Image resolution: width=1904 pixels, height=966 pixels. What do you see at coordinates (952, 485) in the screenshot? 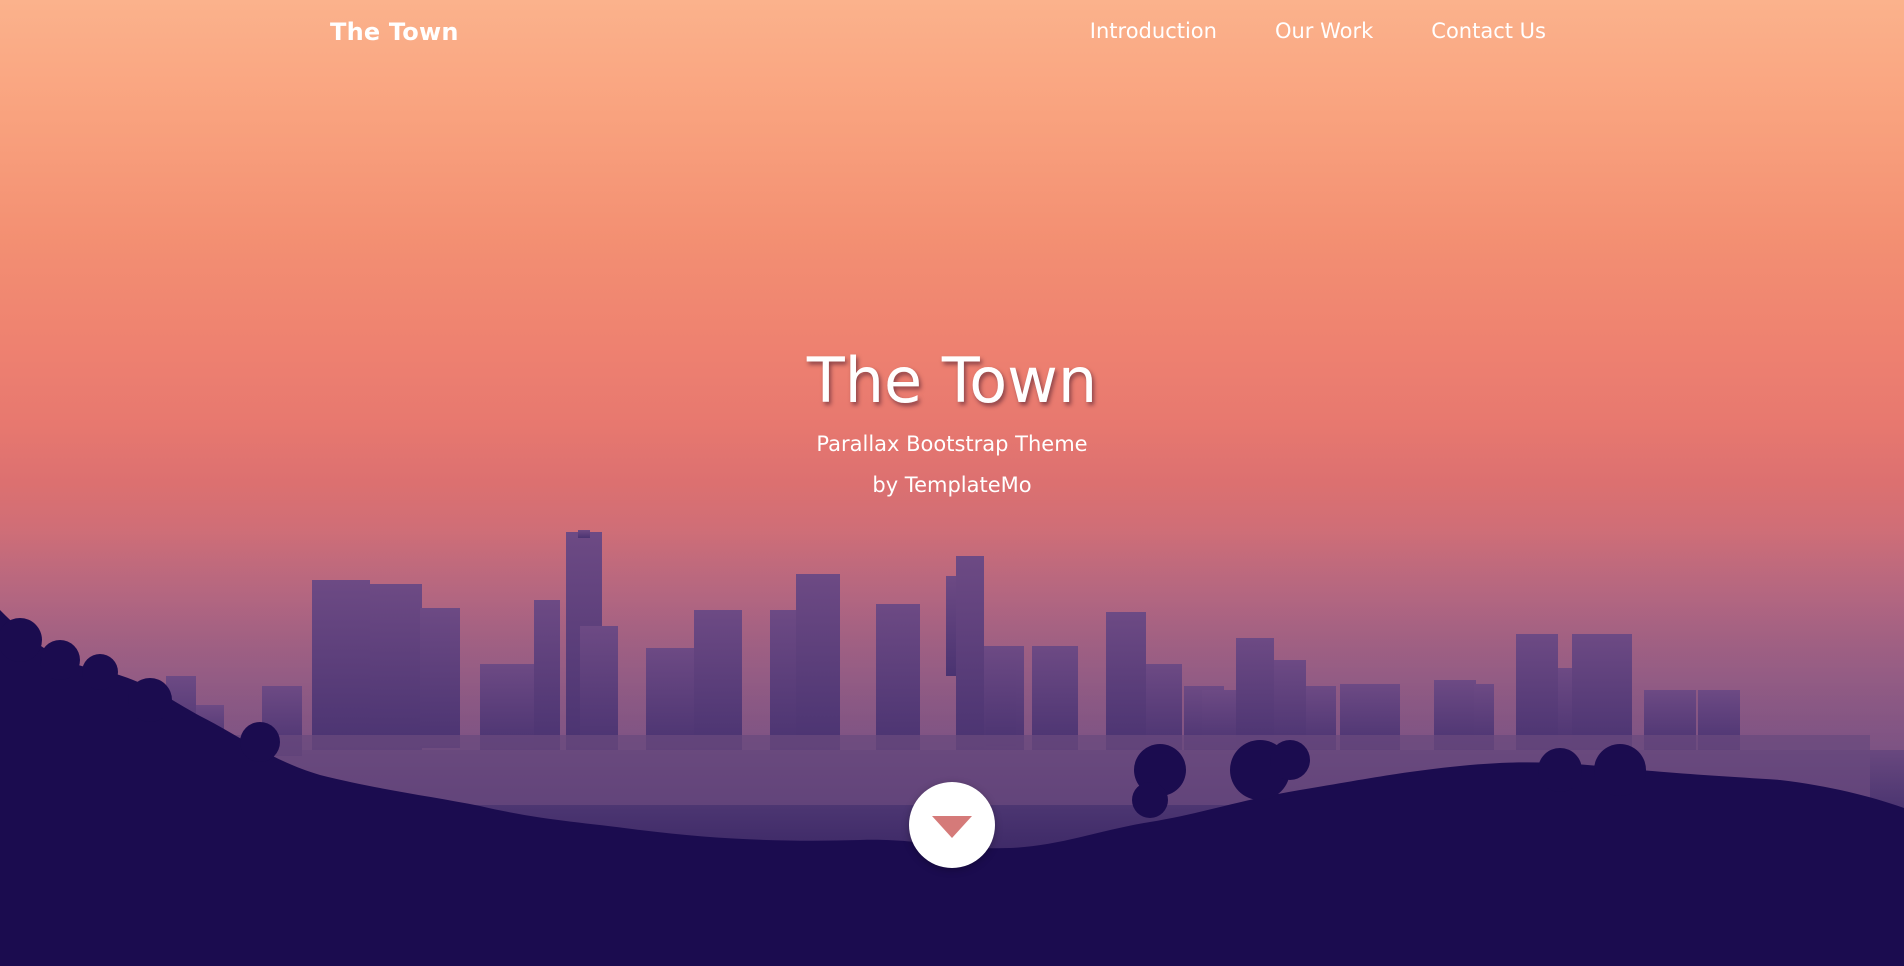
I see `hero-byline: by TemplateMo` at bounding box center [952, 485].